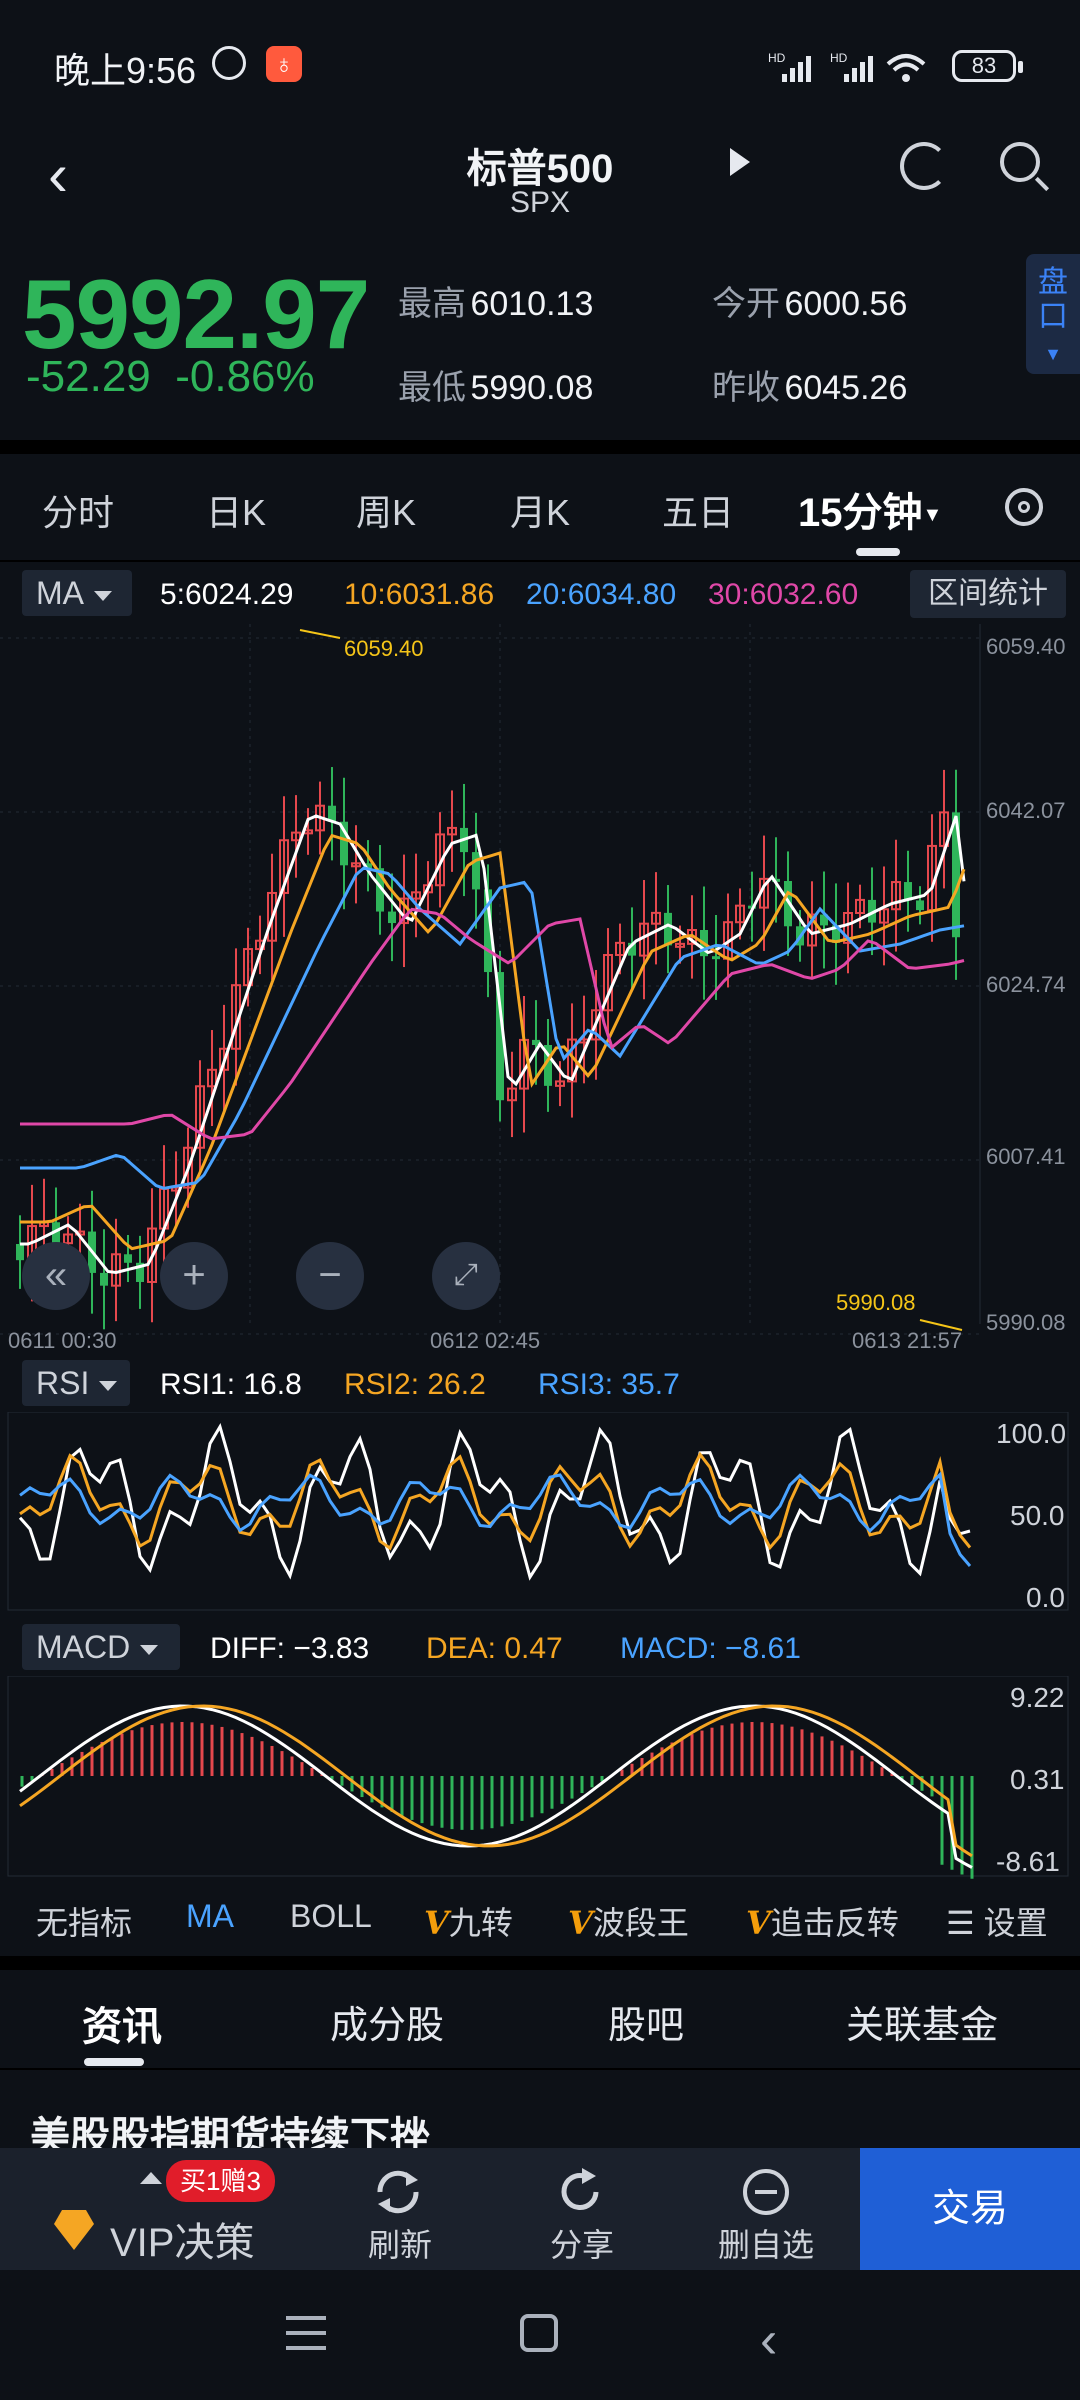 This screenshot has height=2400, width=1080. I want to click on ma-selector: MA, so click(77, 593).